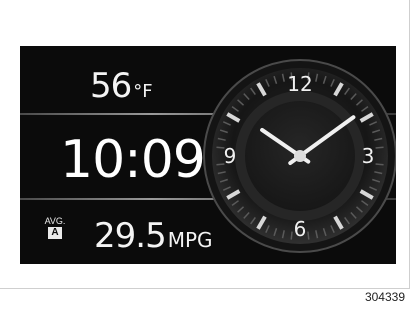  What do you see at coordinates (384, 297) in the screenshot?
I see `figure-caption: 304339` at bounding box center [384, 297].